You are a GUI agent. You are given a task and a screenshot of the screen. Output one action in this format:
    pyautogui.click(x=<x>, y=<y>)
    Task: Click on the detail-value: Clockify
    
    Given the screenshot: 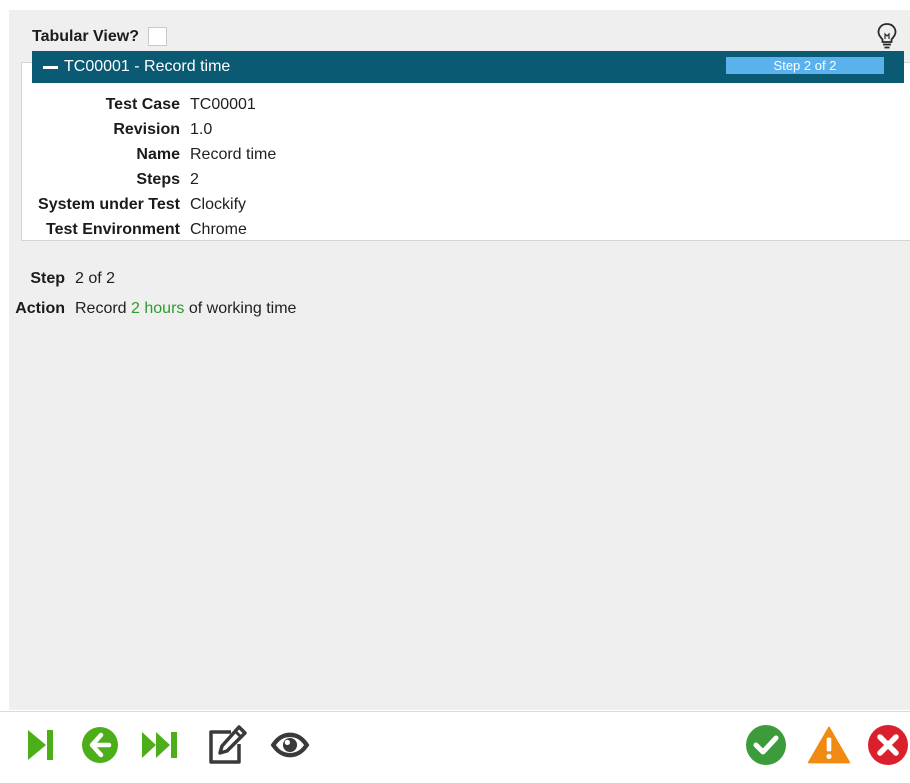 What is the action you would take?
    pyautogui.click(x=218, y=204)
    